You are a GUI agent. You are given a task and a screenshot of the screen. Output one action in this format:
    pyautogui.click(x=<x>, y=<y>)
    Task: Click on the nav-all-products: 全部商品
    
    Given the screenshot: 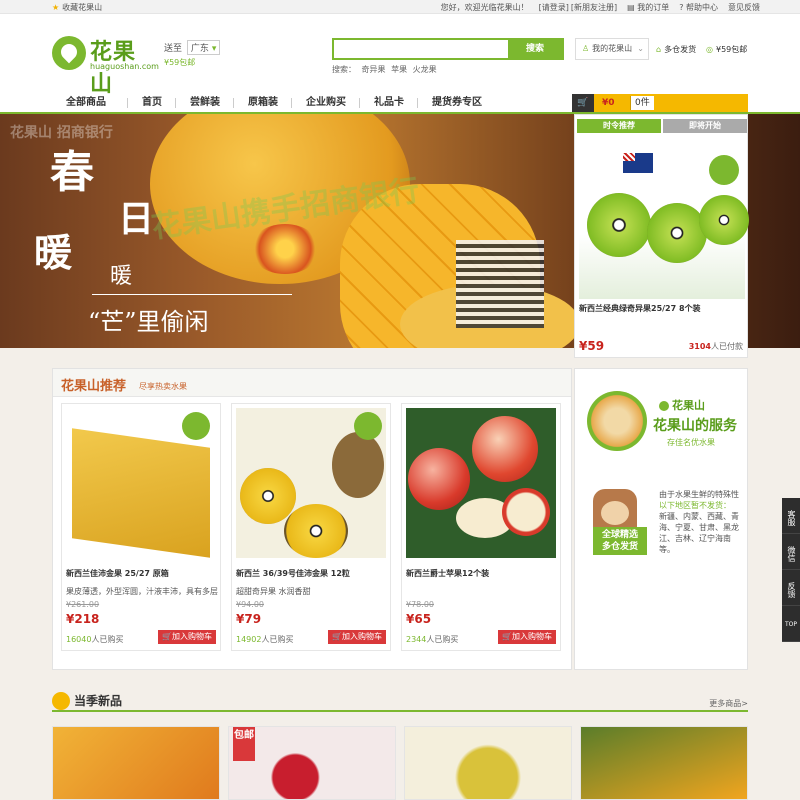 What is the action you would take?
    pyautogui.click(x=90, y=103)
    